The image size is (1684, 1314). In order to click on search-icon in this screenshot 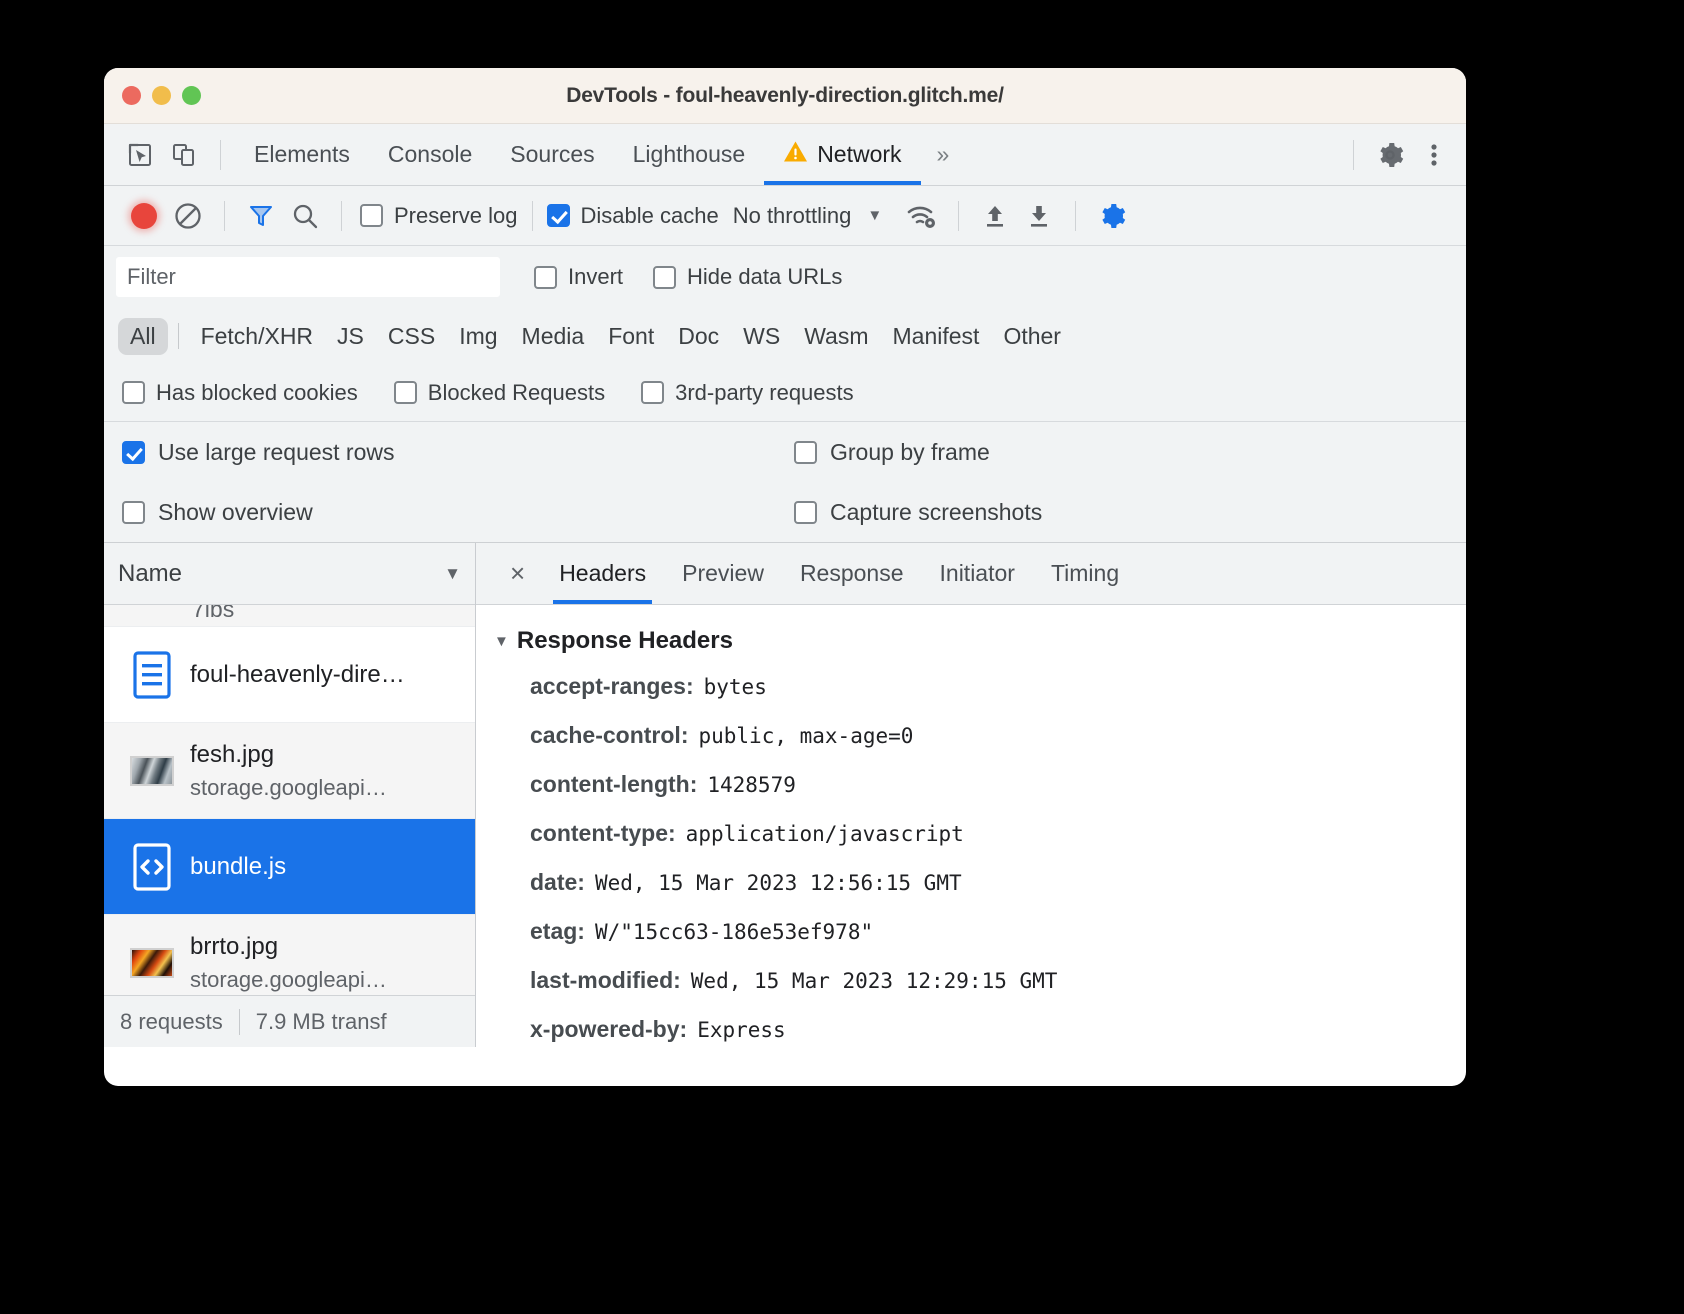, I will do `click(305, 216)`.